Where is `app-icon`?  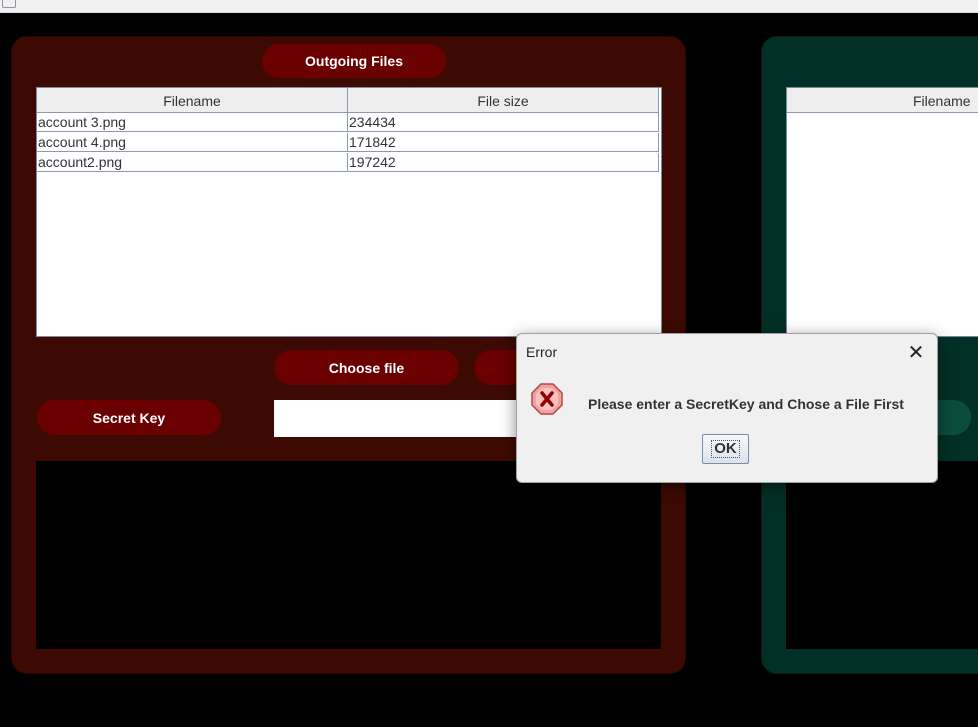
app-icon is located at coordinates (9, 4).